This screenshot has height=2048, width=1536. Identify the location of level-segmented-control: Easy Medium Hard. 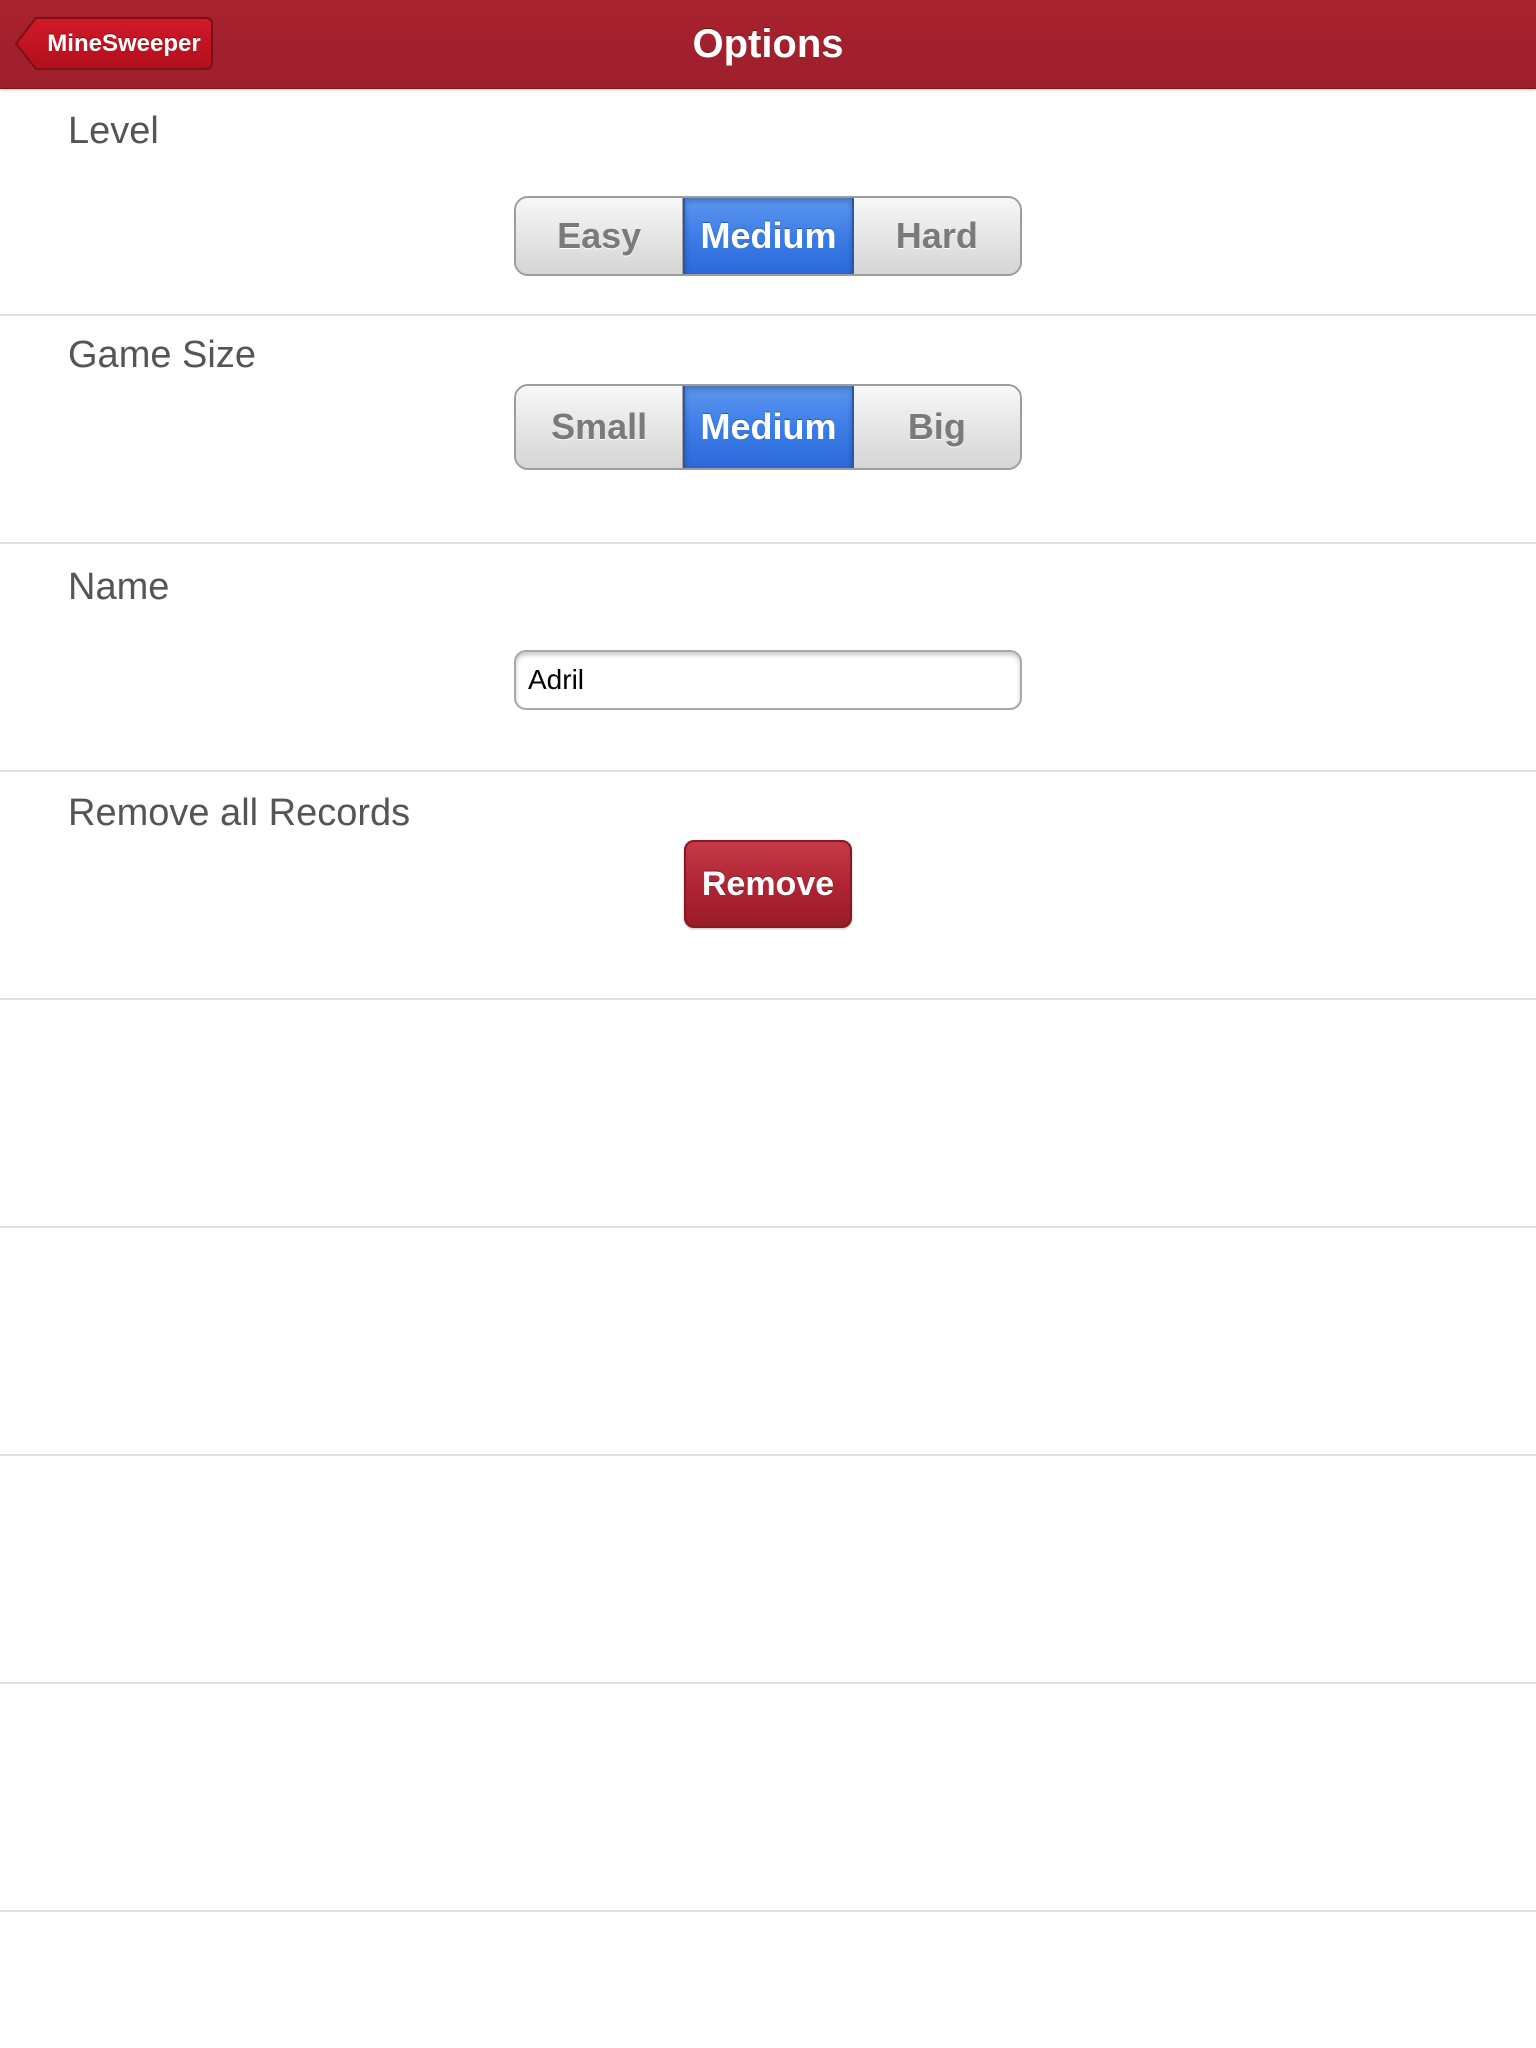
(768, 236).